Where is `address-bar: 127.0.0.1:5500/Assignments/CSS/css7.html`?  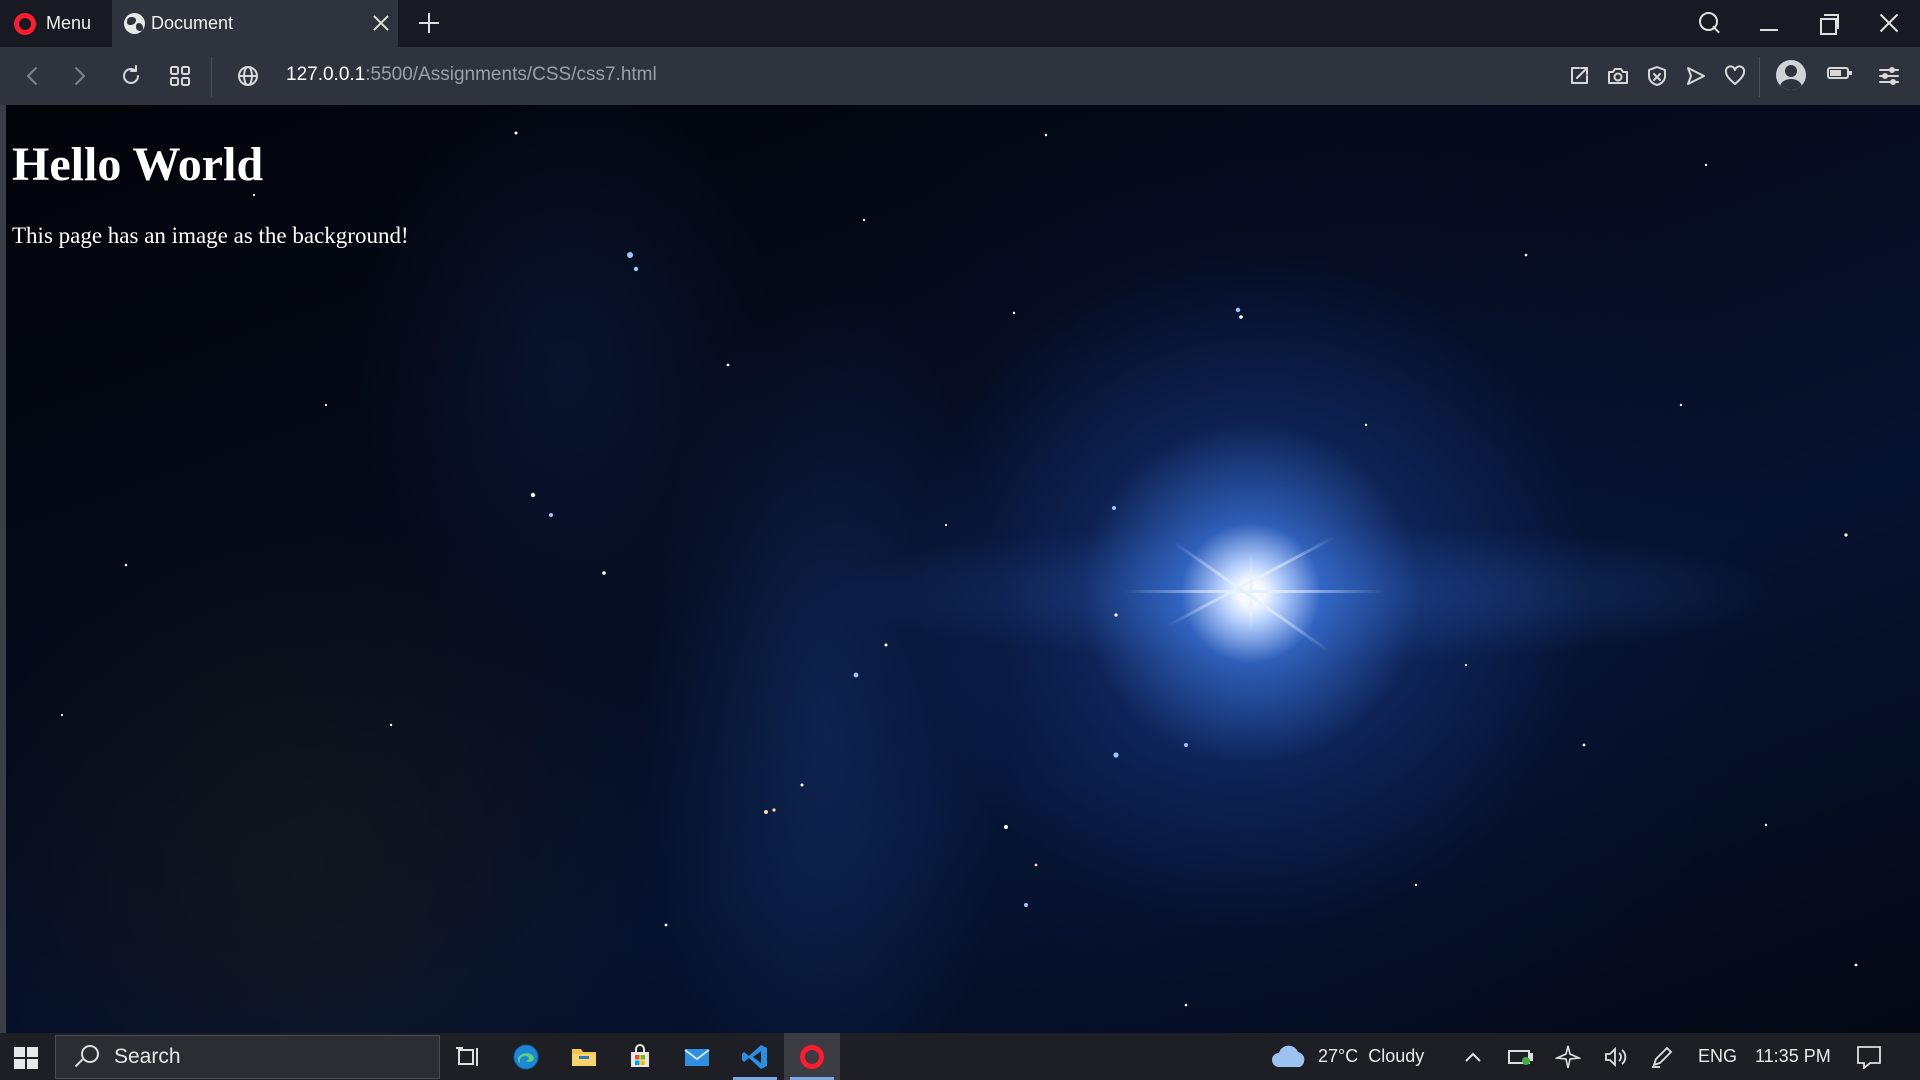
address-bar: 127.0.0.1:5500/Assignments/CSS/css7.html is located at coordinates (960, 76).